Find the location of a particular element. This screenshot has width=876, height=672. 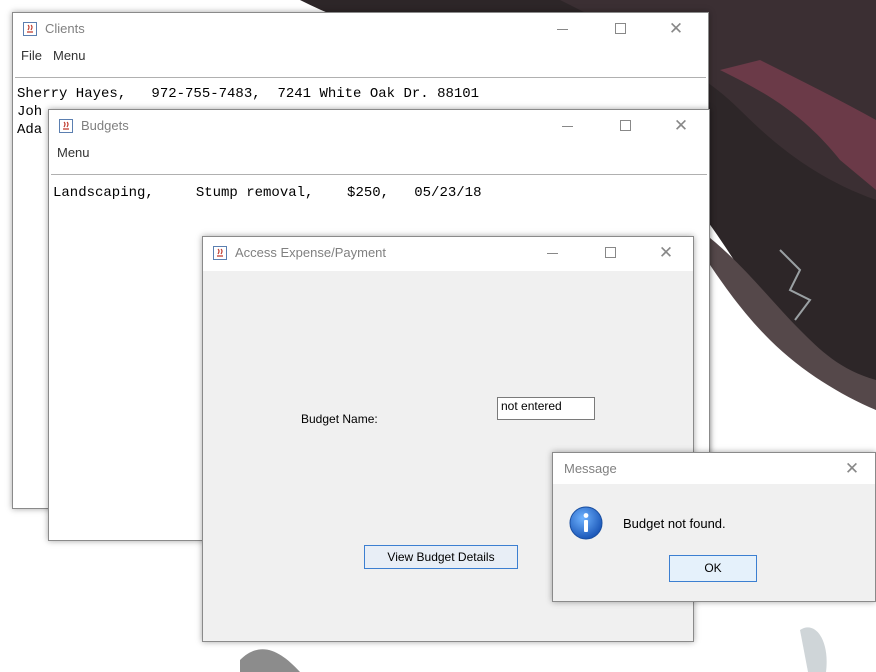

view-budget-details-button: View Budget Details is located at coordinates (441, 557).